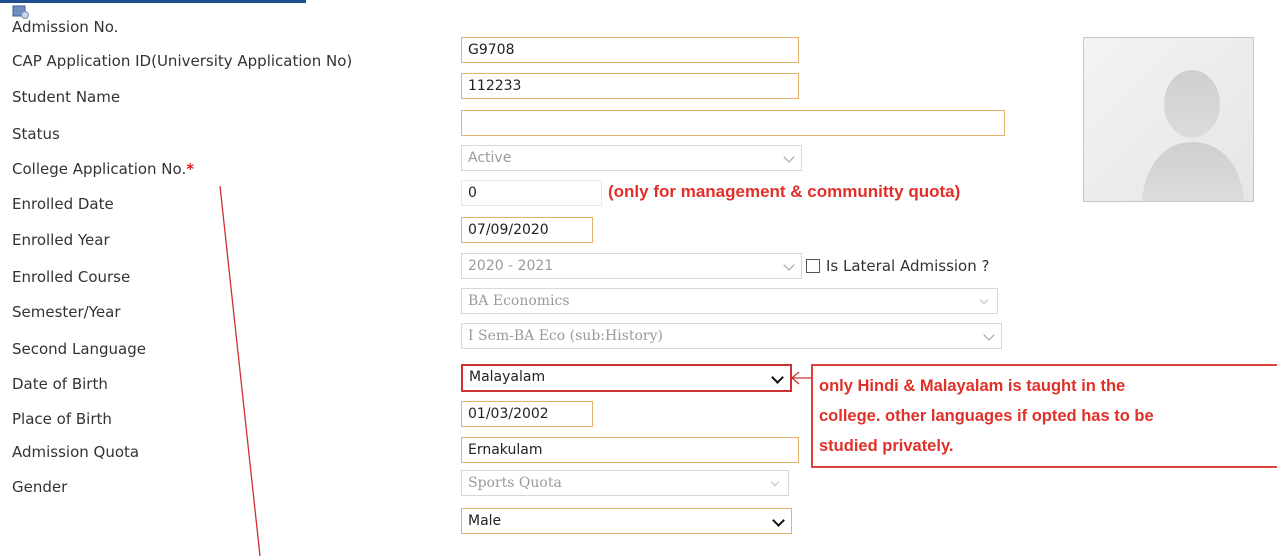 This screenshot has width=1277, height=556. I want to click on enrolled-year-select: 2020 - 2021, so click(631, 266).